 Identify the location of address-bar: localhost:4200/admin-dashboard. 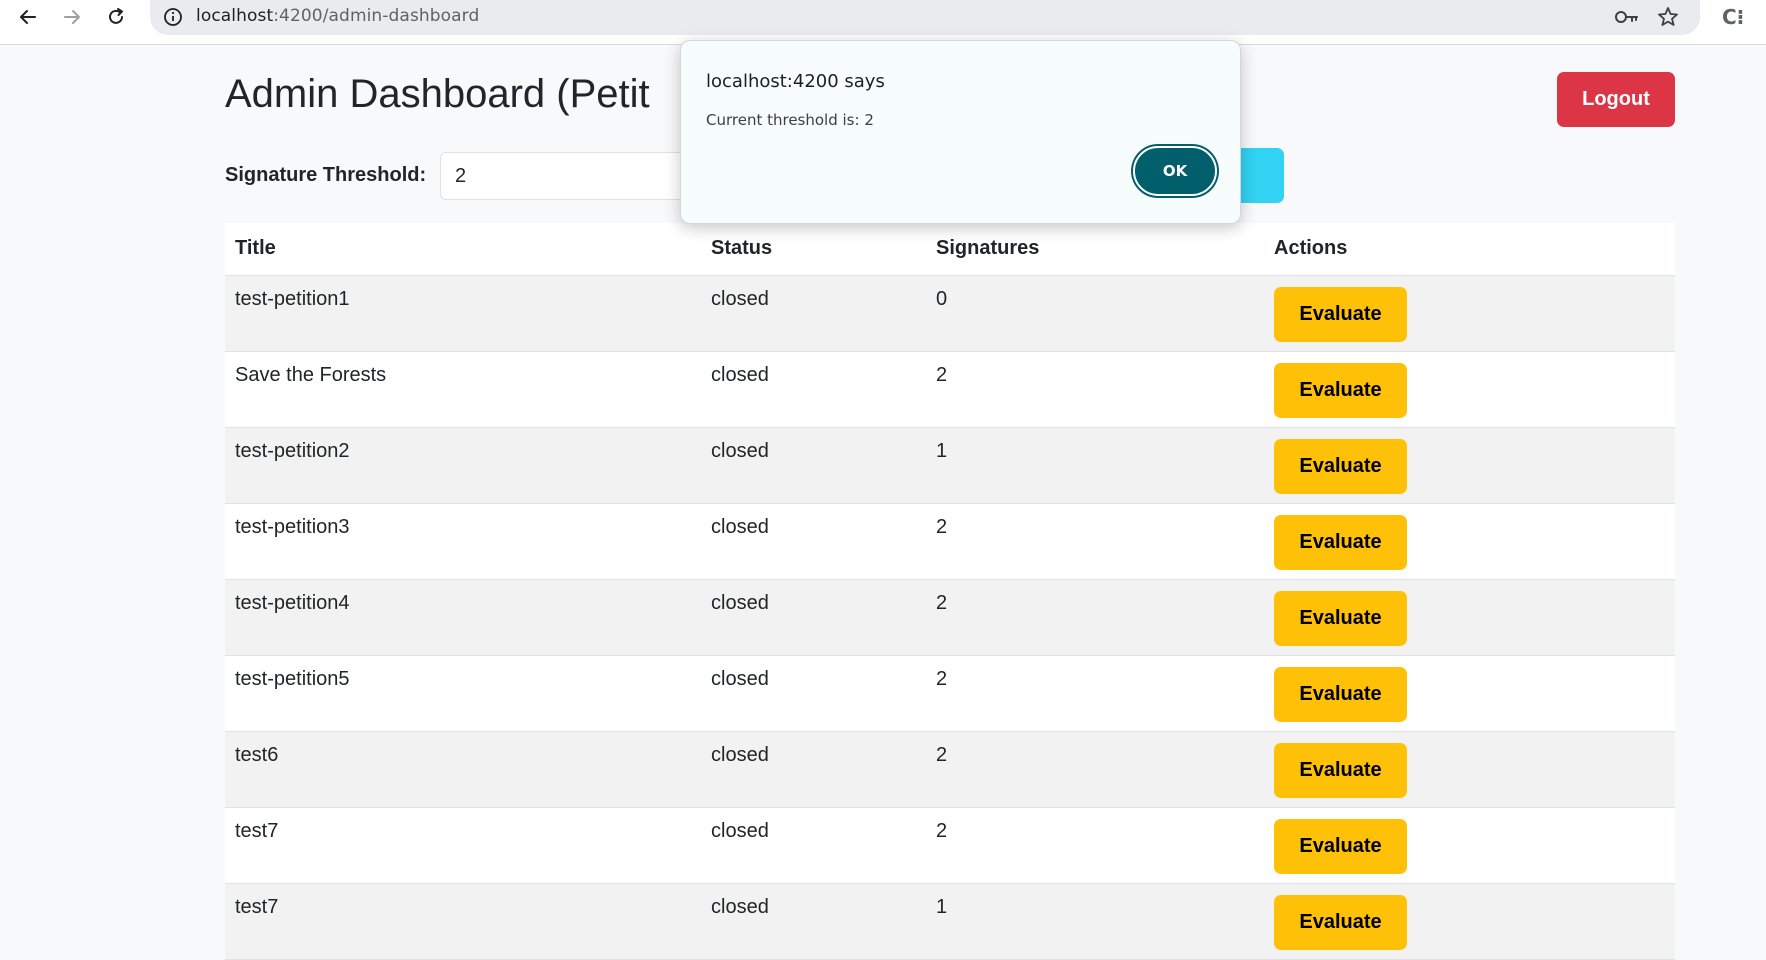
(925, 17).